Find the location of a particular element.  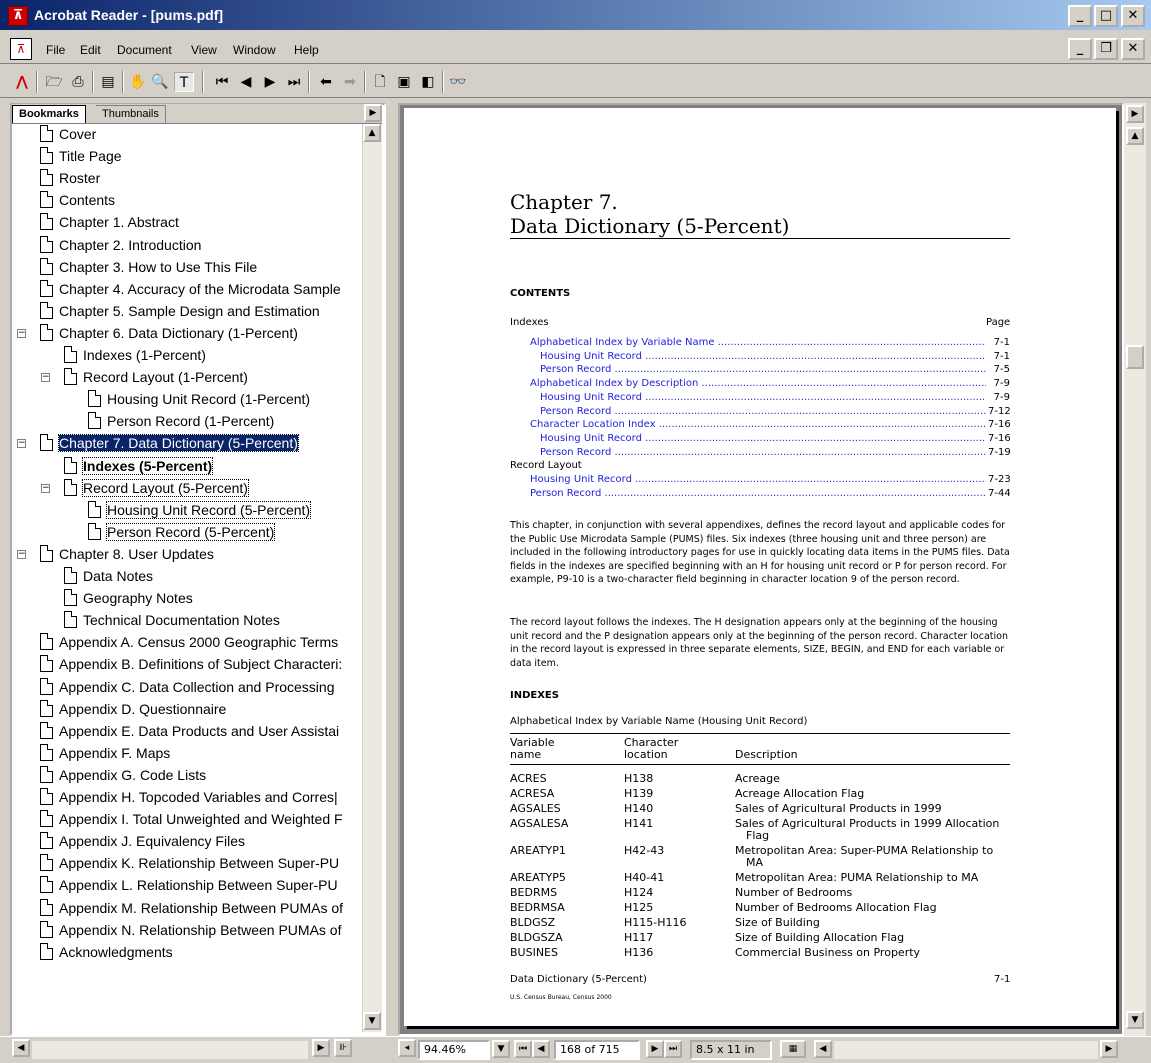

scroll-up-button: ▲ is located at coordinates (372, 133).